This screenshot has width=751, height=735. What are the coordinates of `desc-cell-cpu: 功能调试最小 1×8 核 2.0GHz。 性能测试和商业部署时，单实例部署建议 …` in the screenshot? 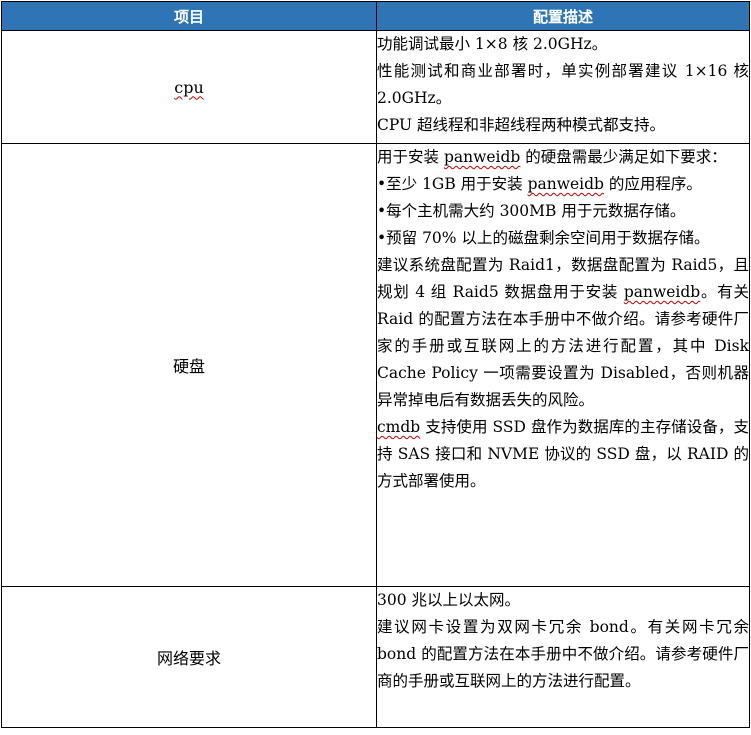 It's located at (563, 87).